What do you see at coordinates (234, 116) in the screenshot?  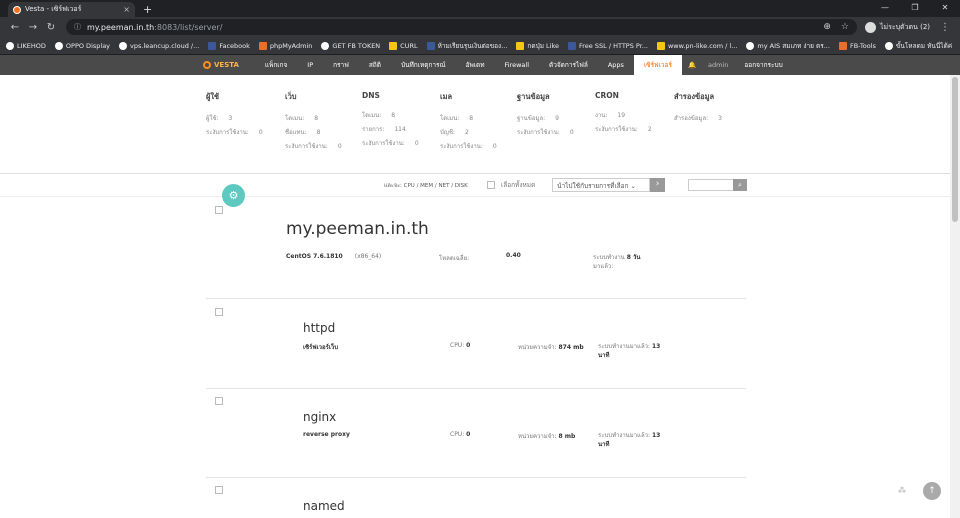 I see `stat-users: ผู้ใช้ ผู้ใช้: 3 ระงับการใช้งาน: 0` at bounding box center [234, 116].